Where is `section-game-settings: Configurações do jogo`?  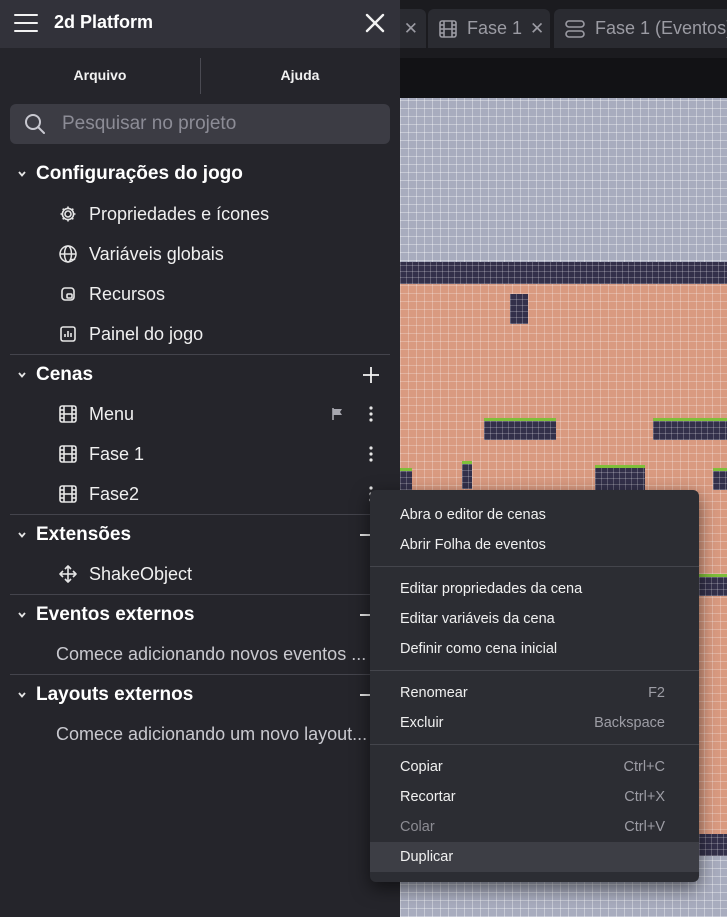 section-game-settings: Configurações do jogo is located at coordinates (200, 174).